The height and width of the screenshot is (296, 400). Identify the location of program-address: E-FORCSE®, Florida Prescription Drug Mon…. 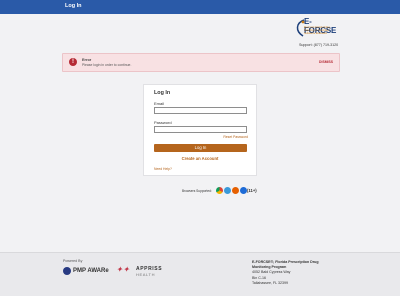
(285, 273).